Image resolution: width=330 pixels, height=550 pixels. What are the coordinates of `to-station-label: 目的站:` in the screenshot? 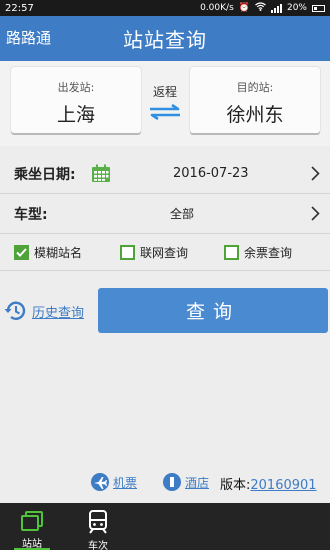 It's located at (255, 87).